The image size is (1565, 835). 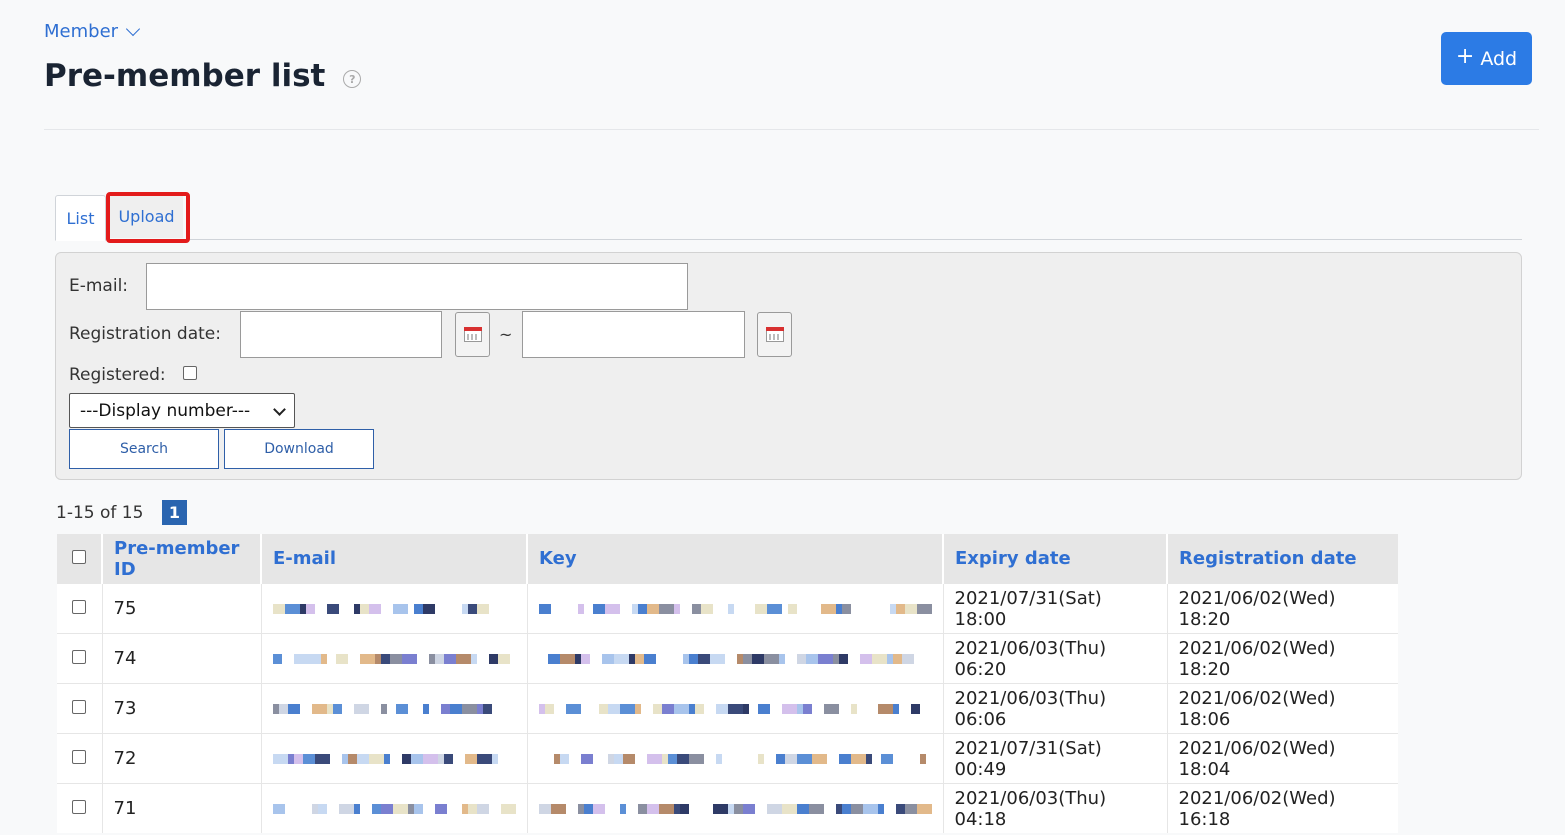 I want to click on column-header-key: Key, so click(x=735, y=559).